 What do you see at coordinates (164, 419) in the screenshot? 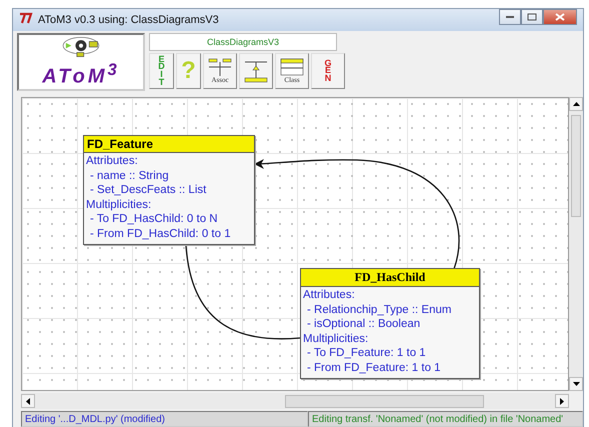
I see `status-text: Editing '...D_MDL.py' (modified)` at bounding box center [164, 419].